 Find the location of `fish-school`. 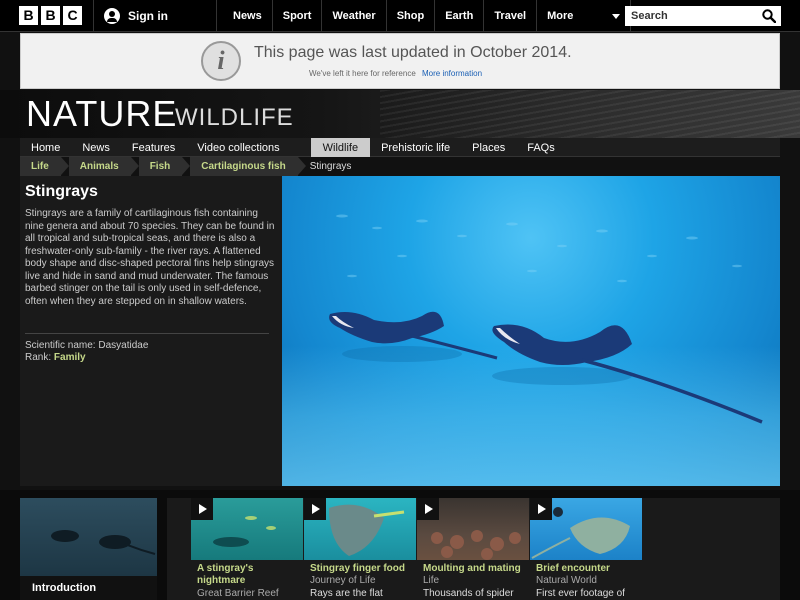

fish-school is located at coordinates (539, 248).